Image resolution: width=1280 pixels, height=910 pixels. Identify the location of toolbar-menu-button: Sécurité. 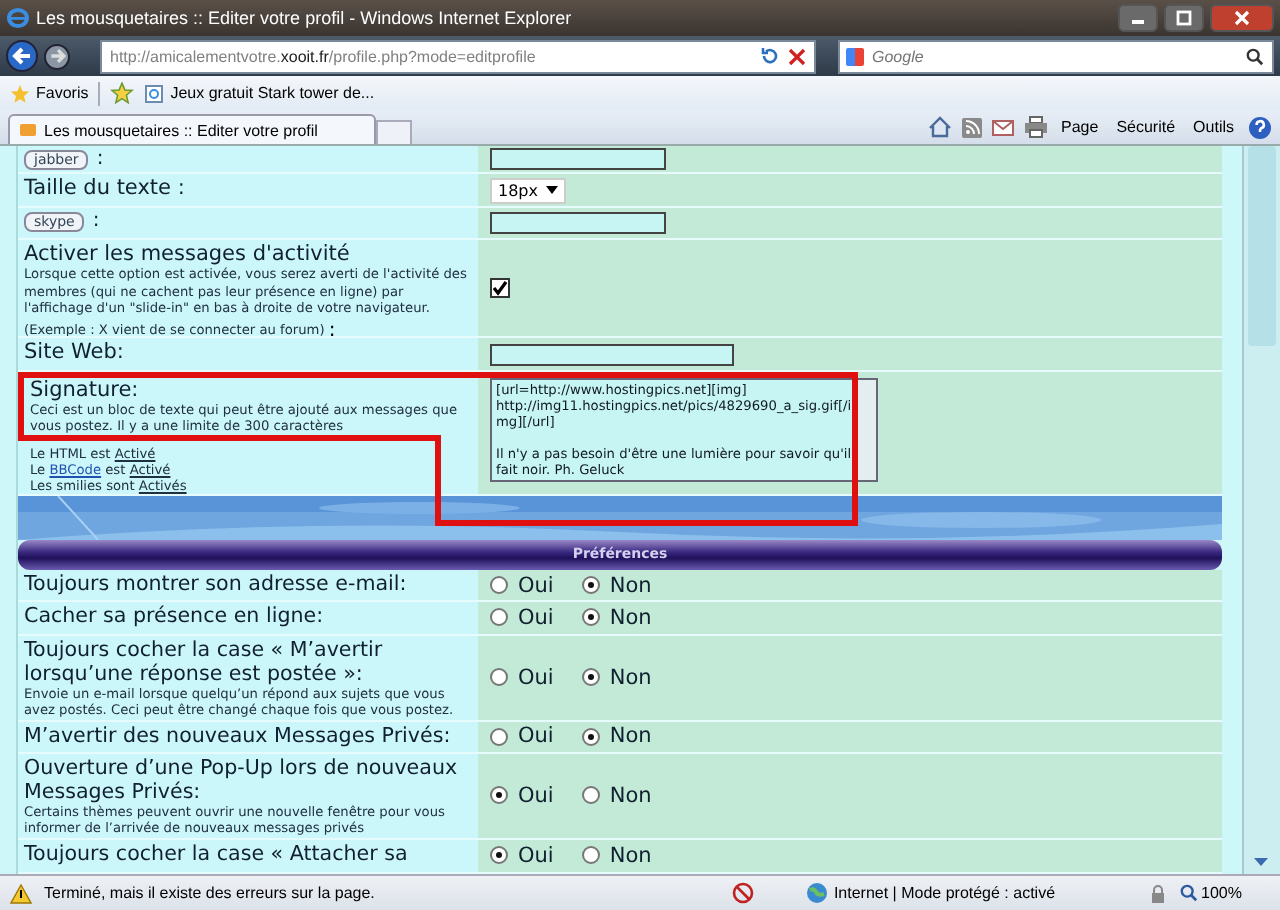
(1146, 127).